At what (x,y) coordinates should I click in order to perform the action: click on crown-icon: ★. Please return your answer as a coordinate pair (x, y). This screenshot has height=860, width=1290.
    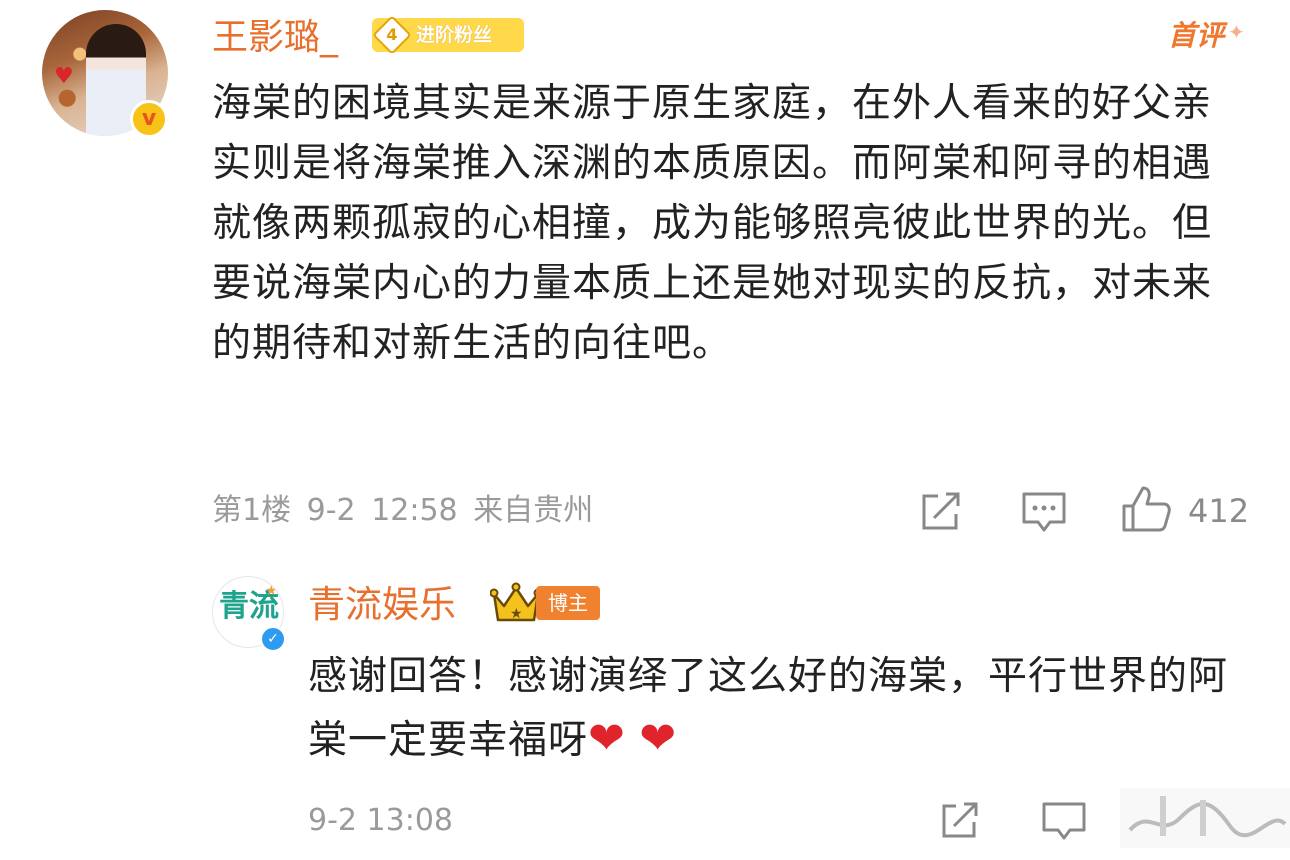
    Looking at the image, I should click on (516, 603).